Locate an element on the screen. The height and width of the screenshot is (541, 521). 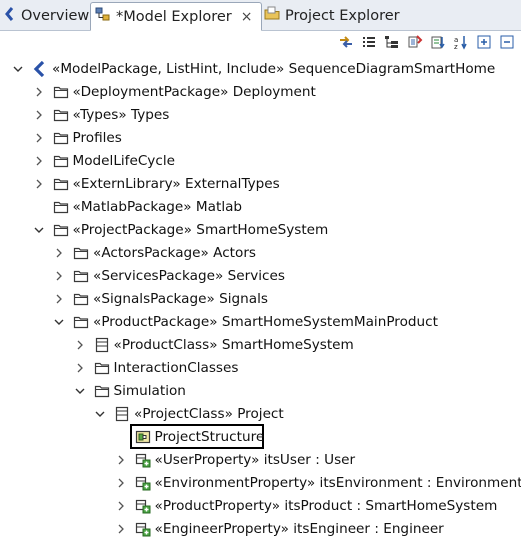
tree-item-label: «Types» Types is located at coordinates (121, 115).